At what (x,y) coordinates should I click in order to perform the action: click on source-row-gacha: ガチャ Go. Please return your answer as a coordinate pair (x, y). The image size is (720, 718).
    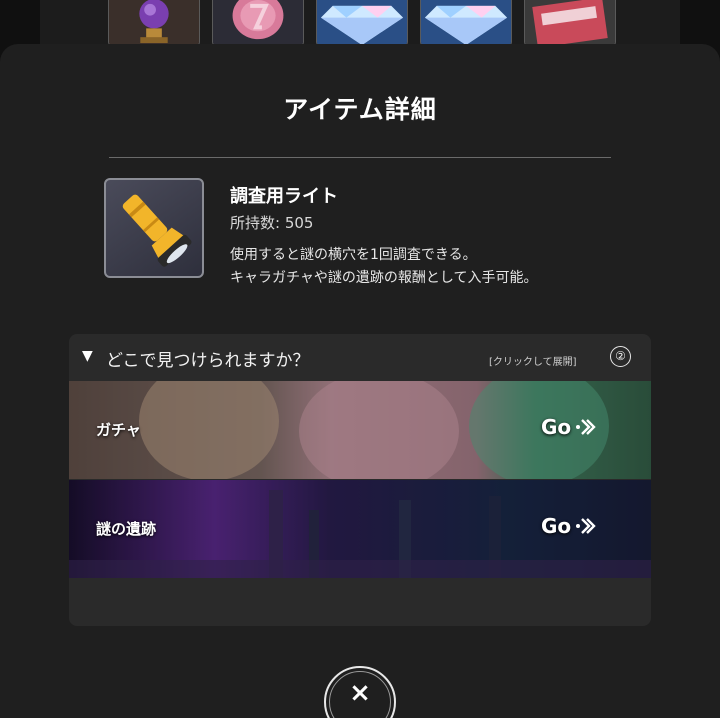
    Looking at the image, I should click on (360, 430).